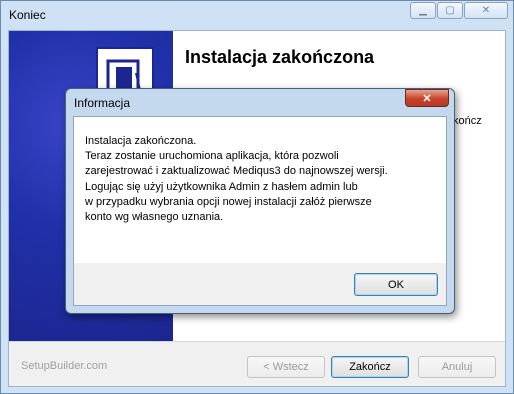 This screenshot has width=514, height=394. I want to click on maximize-icon: ▢, so click(450, 10).